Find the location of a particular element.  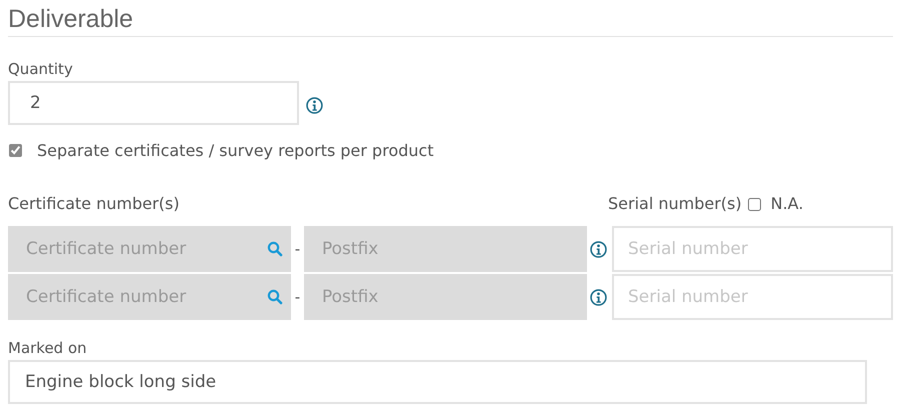

field-label: Certificate number(s) is located at coordinates (94, 204).